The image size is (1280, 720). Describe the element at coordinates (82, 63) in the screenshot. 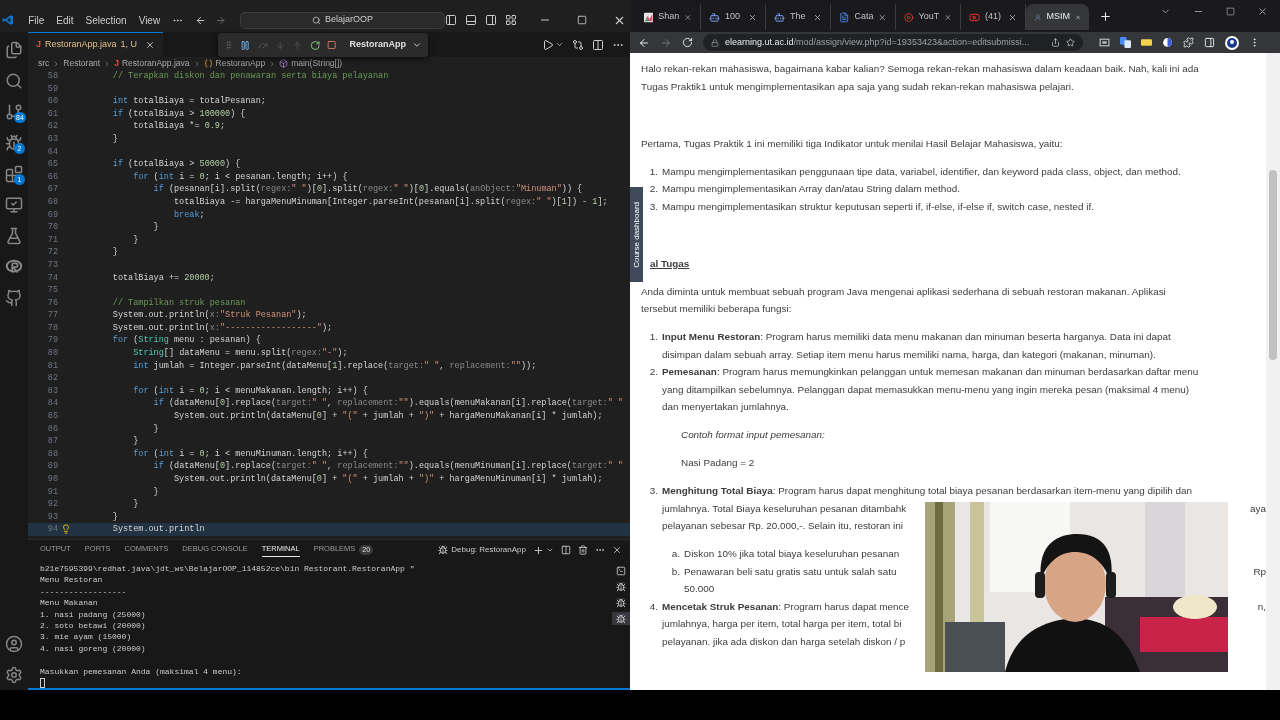

I see `breadcrumb-item: Restorant` at that location.